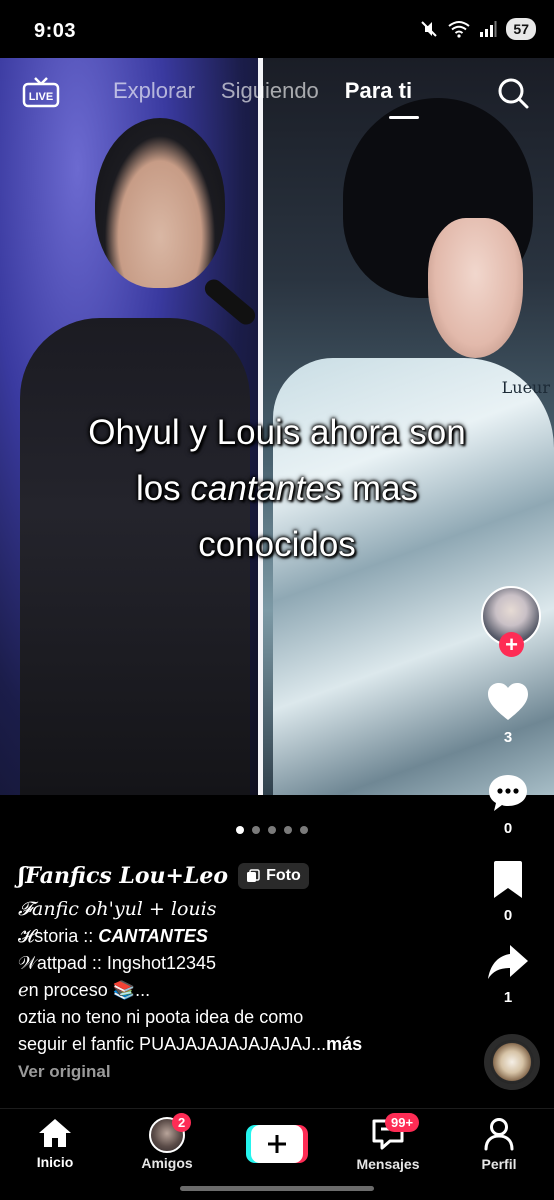 The height and width of the screenshot is (1200, 554). What do you see at coordinates (161, 1017) in the screenshot?
I see `caption-body-line1: oztia no teno ni poota idea de como` at bounding box center [161, 1017].